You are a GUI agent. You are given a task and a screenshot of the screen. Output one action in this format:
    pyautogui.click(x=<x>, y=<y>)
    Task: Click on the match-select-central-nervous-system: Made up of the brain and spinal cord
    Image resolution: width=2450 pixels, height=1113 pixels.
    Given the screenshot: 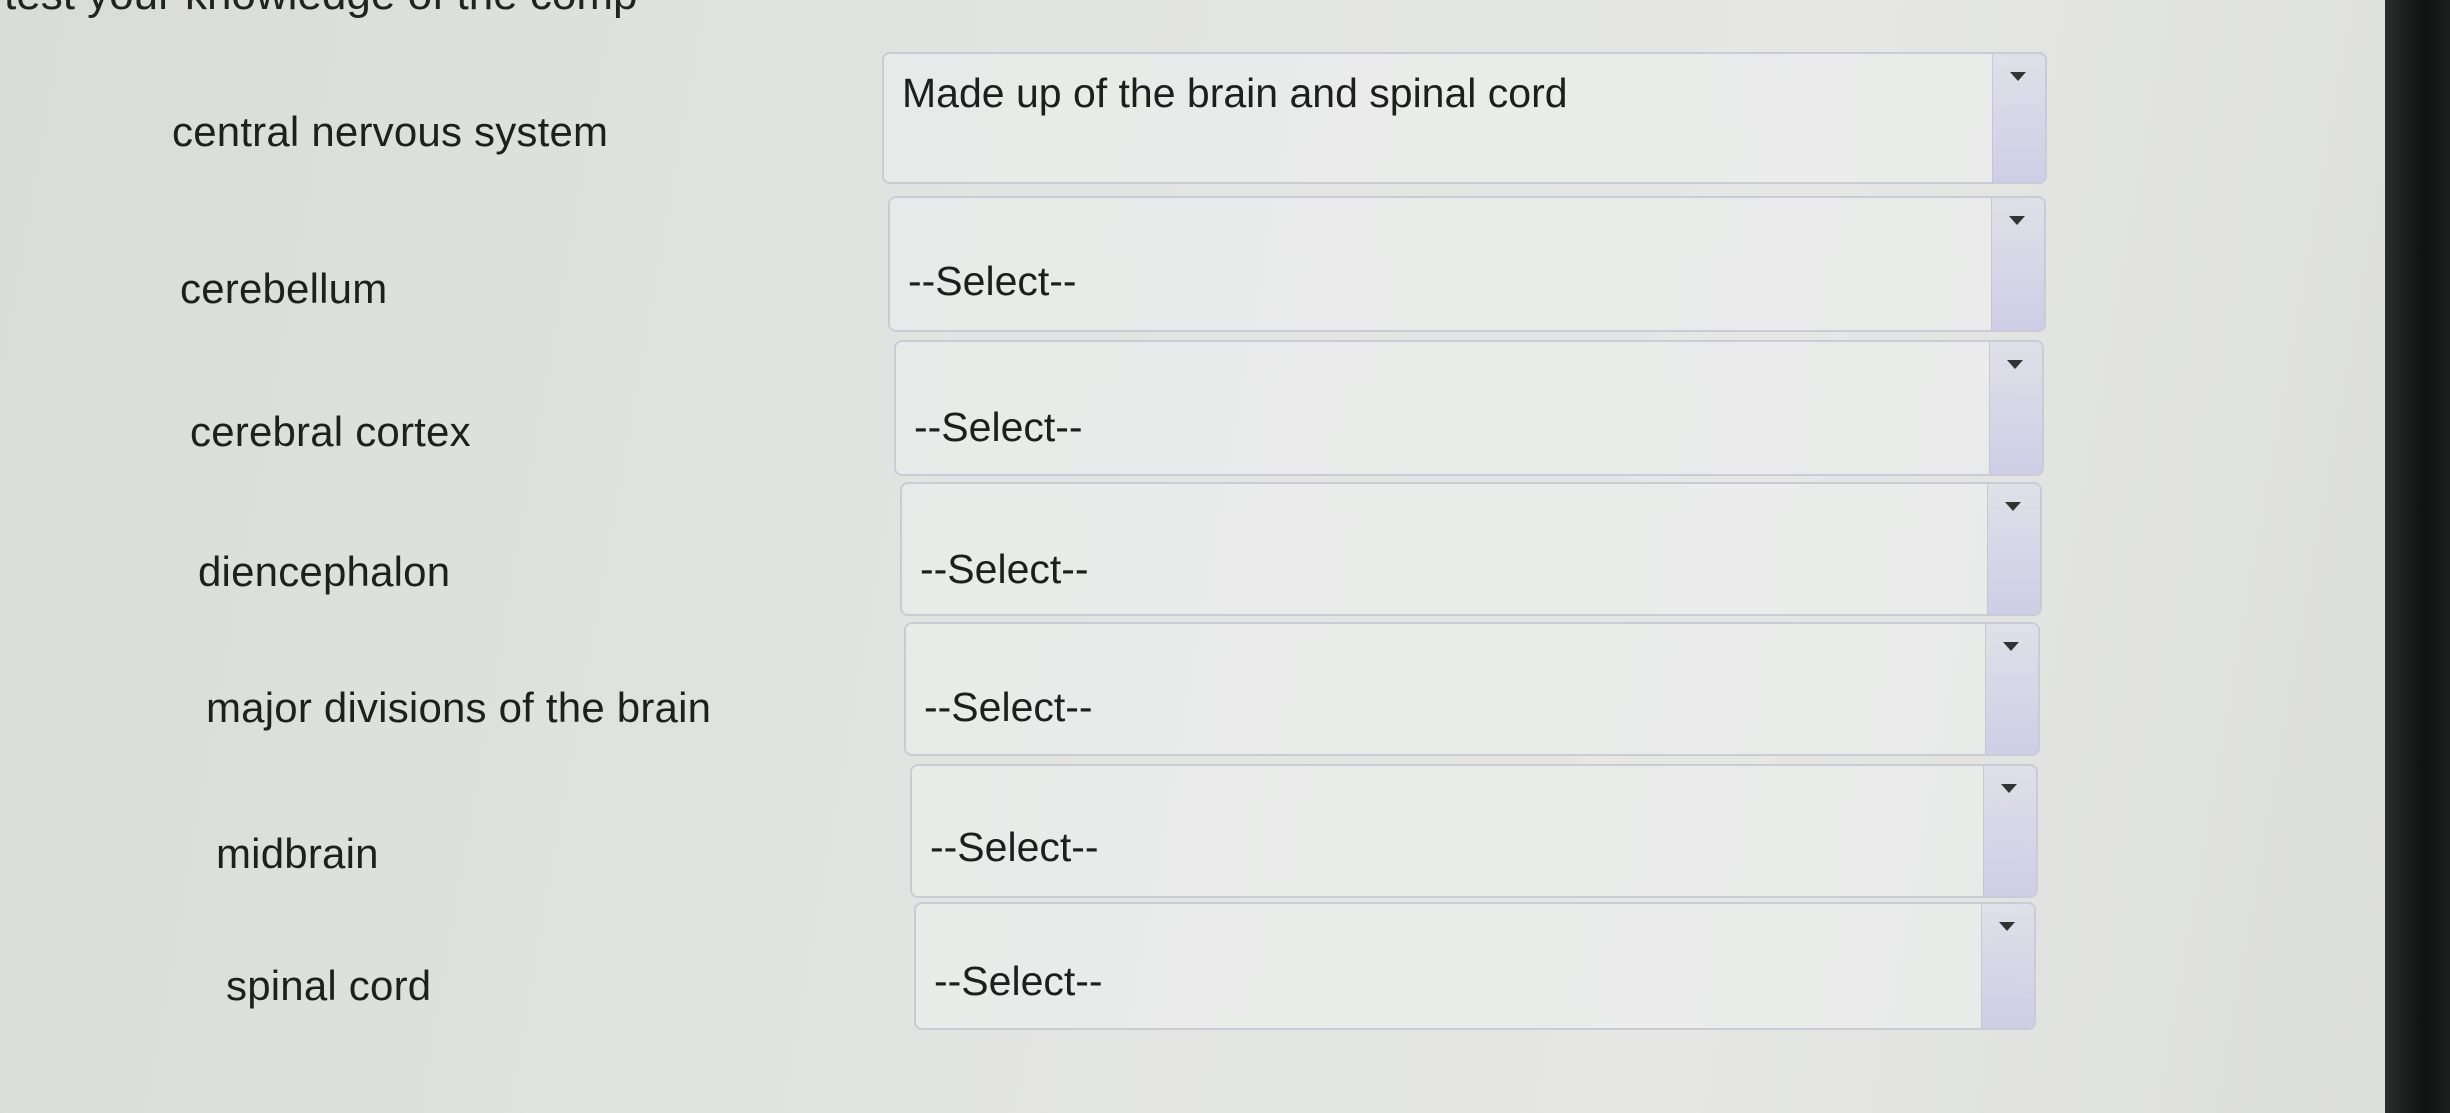 What is the action you would take?
    pyautogui.click(x=1464, y=118)
    